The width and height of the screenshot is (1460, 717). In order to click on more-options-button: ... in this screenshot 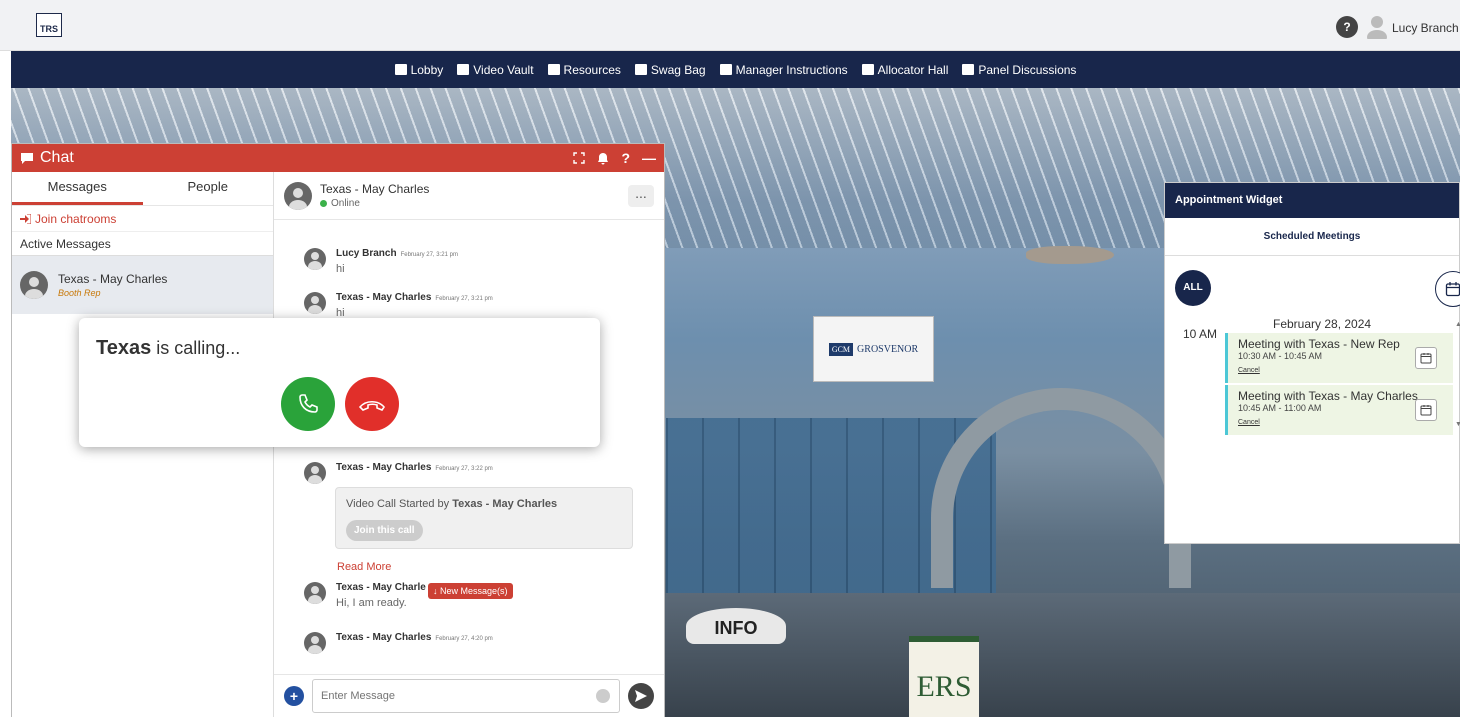, I will do `click(641, 195)`.